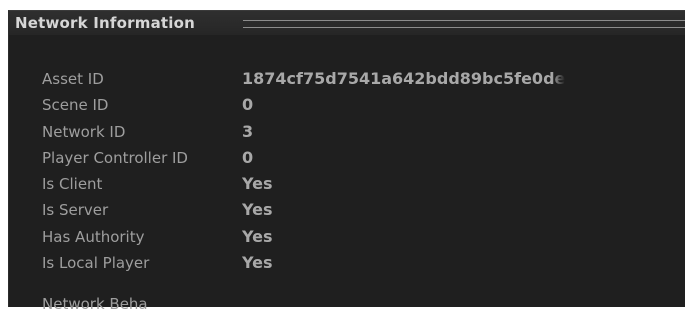 The height and width of the screenshot is (313, 685). What do you see at coordinates (93, 236) in the screenshot?
I see `has-authority-label: Has Authority` at bounding box center [93, 236].